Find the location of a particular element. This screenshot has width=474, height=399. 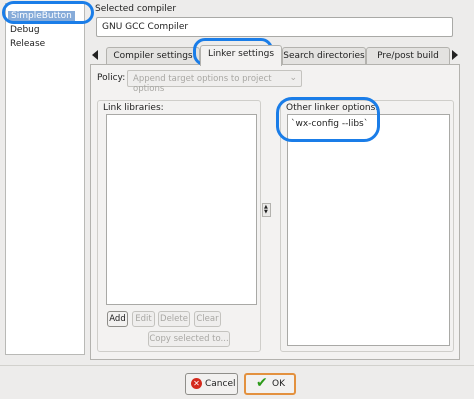

build-targets-tree: SimpleButton Debug Release is located at coordinates (45, 179).